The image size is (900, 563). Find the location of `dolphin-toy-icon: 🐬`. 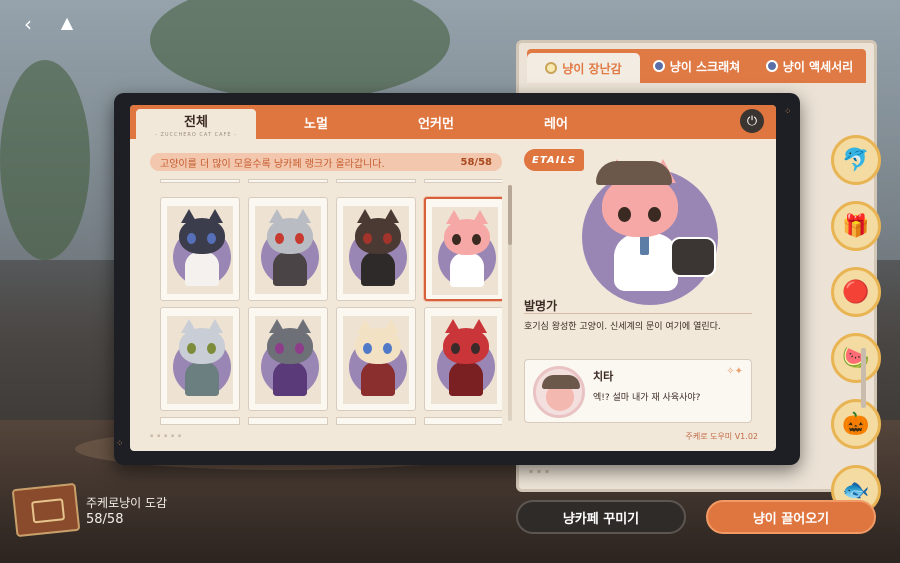

dolphin-toy-icon: 🐬 is located at coordinates (856, 160).